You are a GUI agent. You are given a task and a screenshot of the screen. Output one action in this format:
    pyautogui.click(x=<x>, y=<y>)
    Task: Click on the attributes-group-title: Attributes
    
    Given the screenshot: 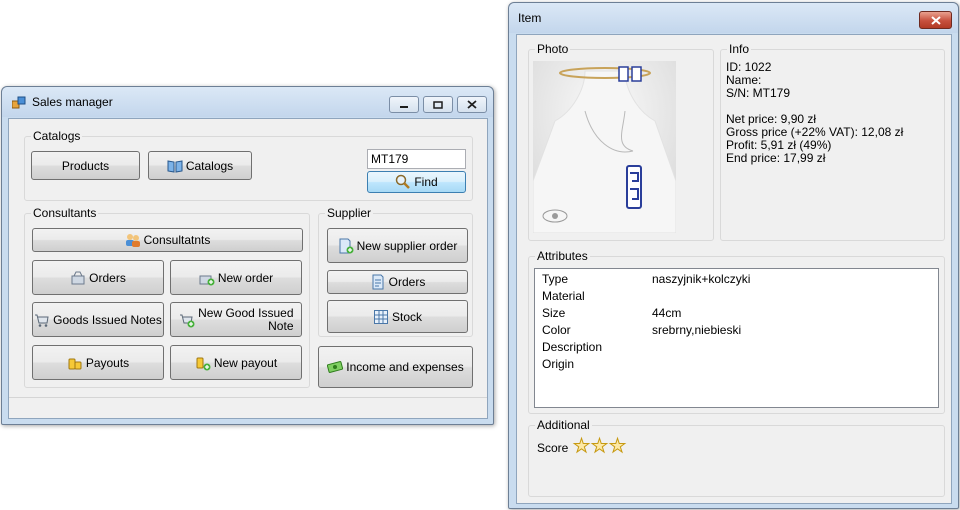 What is the action you would take?
    pyautogui.click(x=562, y=256)
    